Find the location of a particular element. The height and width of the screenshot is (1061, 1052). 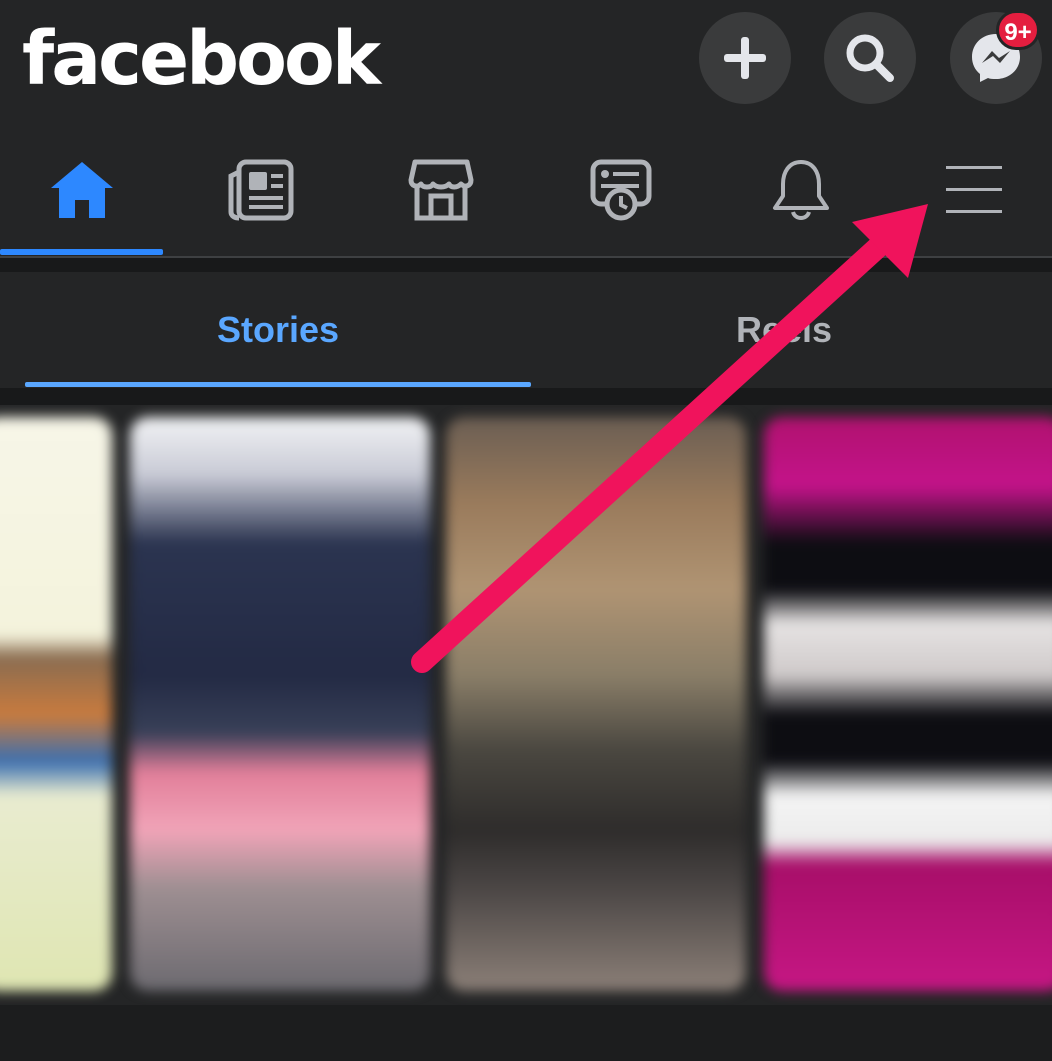

search-icon is located at coordinates (870, 58).